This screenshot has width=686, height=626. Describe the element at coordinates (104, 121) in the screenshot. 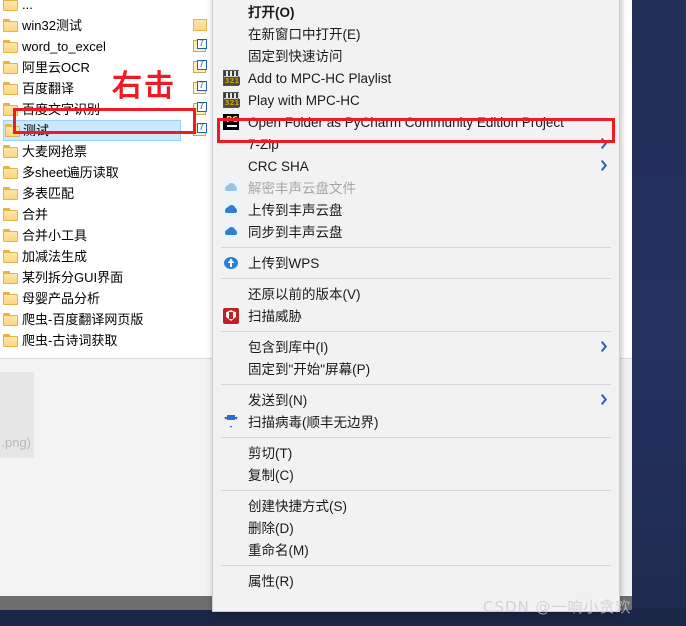

I see `annotation-box-selected-folder` at that location.